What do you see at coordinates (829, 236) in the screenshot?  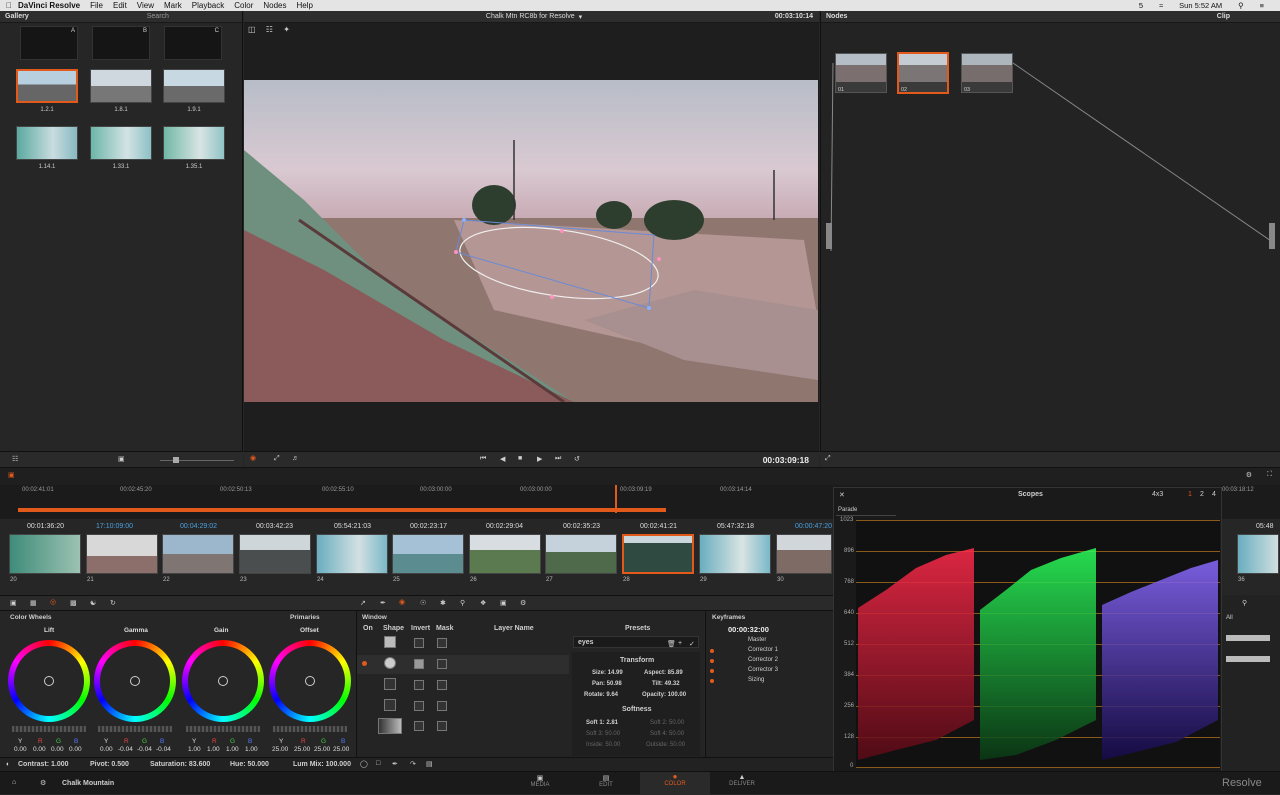 I see `node-input-handle` at bounding box center [829, 236].